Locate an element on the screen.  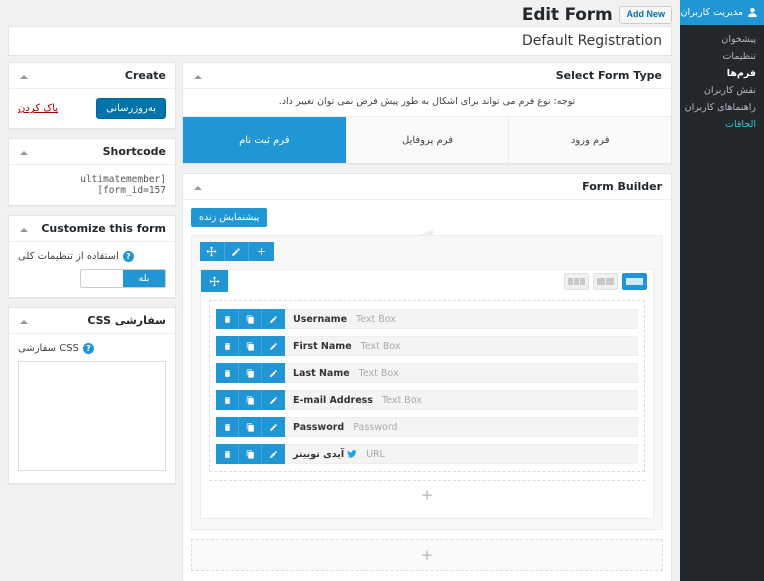
layout-three-column is located at coordinates (576, 281).